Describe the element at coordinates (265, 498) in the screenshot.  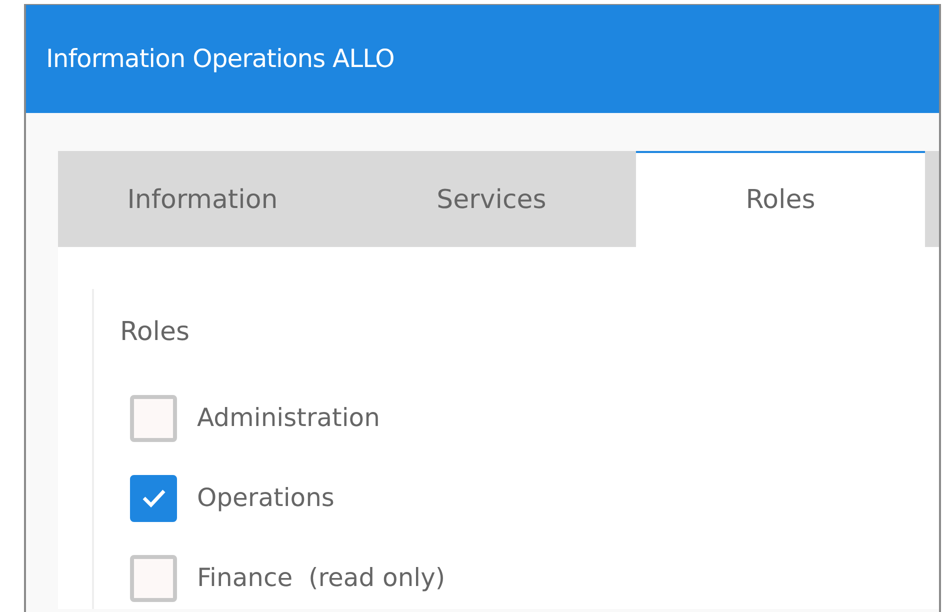
I see `checkbox-label: Operations` at that location.